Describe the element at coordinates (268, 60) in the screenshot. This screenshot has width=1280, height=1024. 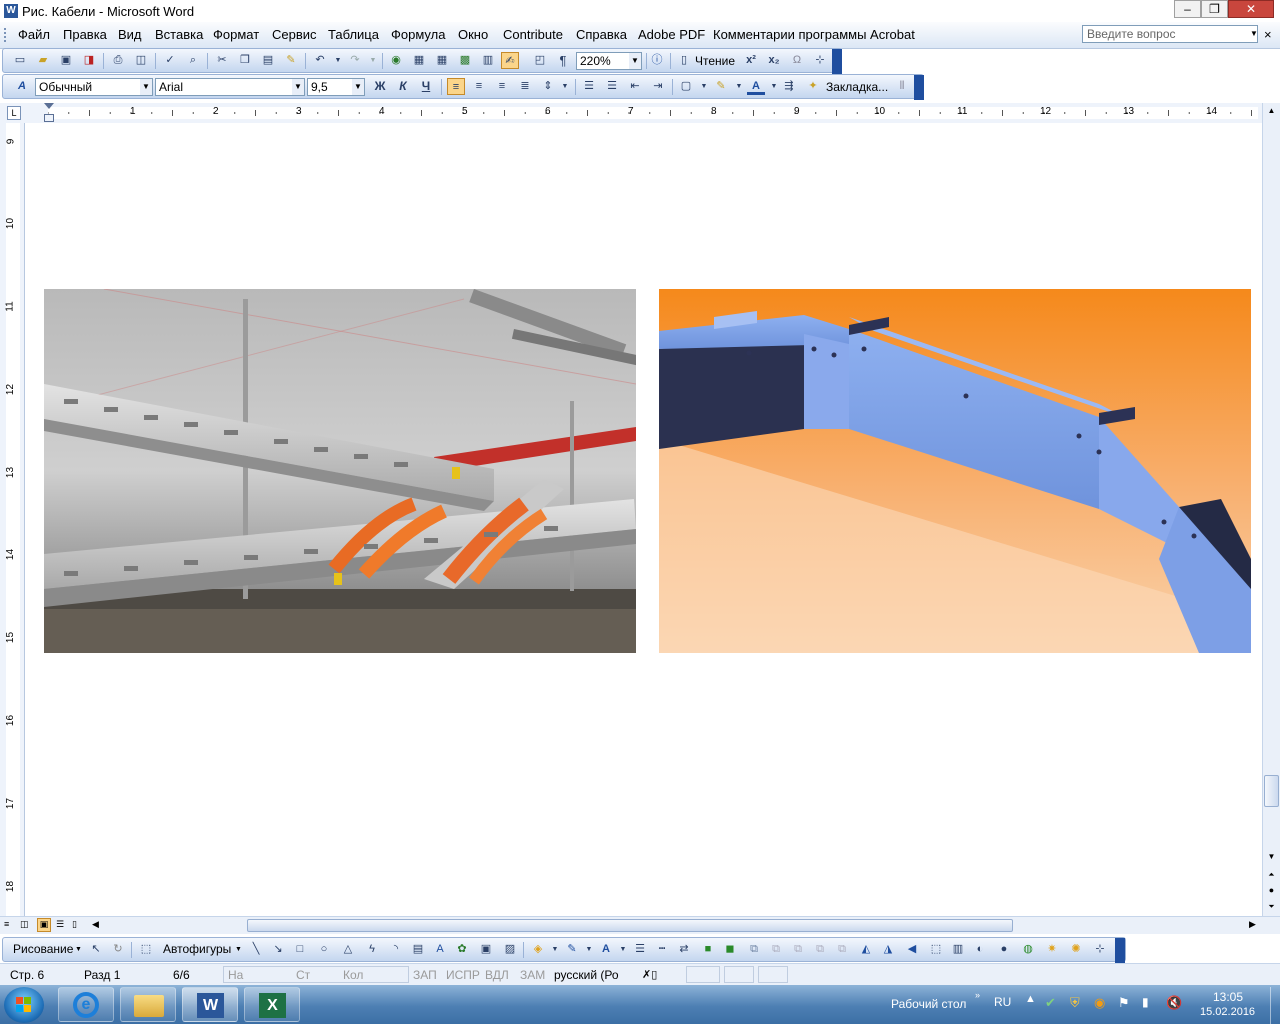
I see `paste-icon: ▤` at that location.